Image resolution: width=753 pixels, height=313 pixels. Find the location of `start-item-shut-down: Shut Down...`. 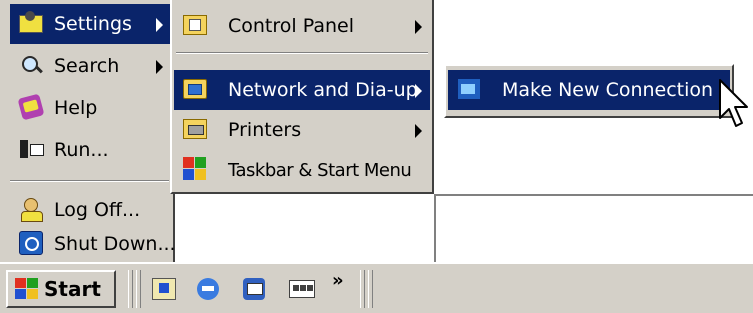

start-item-shut-down: Shut Down... is located at coordinates (93, 244).